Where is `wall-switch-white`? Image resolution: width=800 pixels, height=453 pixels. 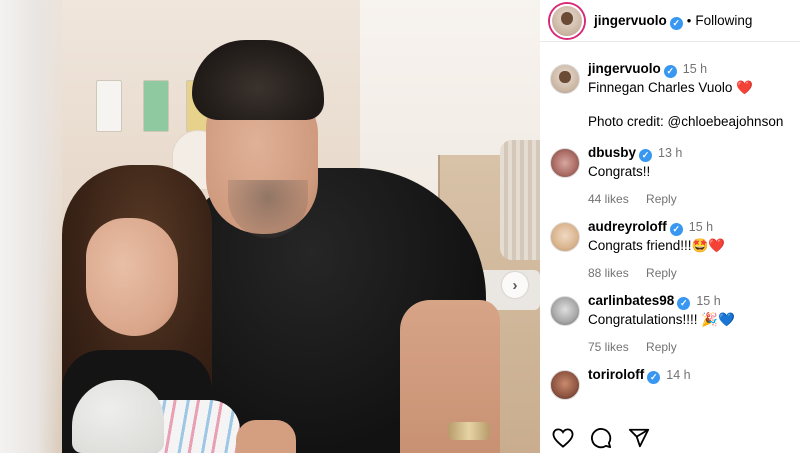 wall-switch-white is located at coordinates (109, 106).